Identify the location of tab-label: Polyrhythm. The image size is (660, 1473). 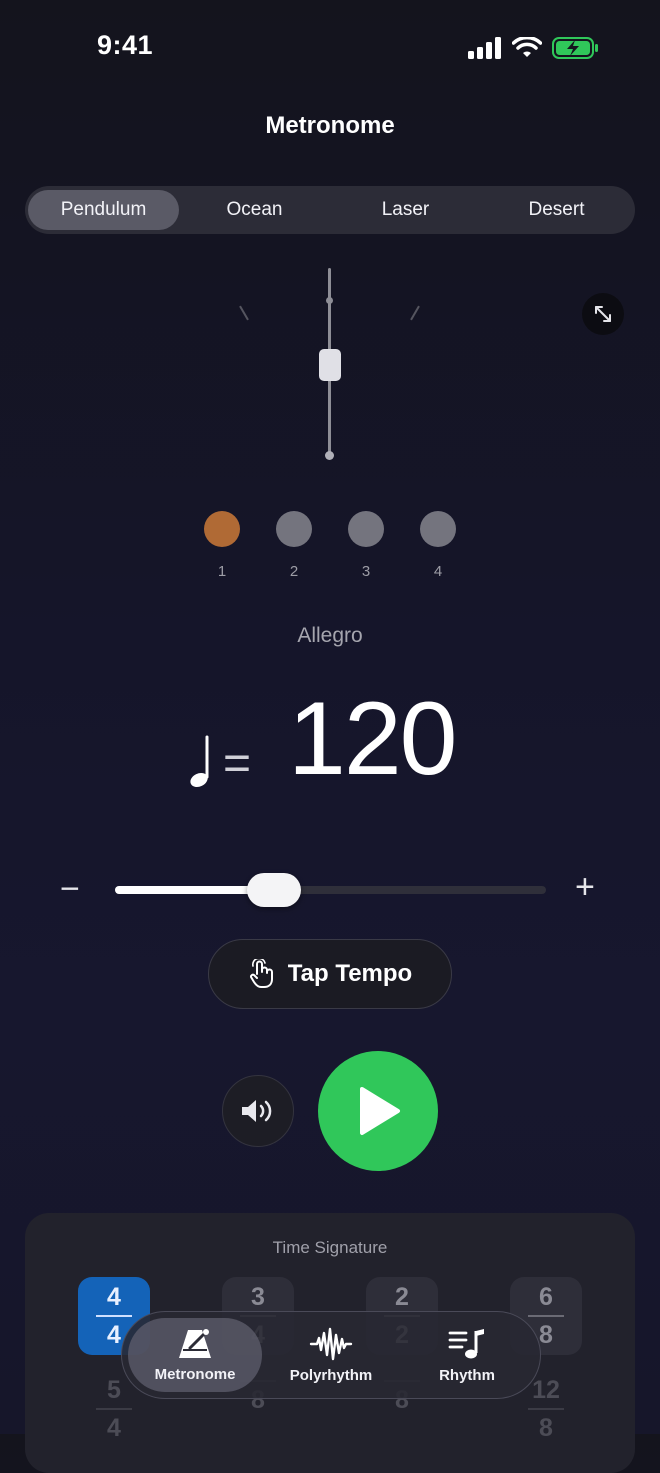
(331, 1375).